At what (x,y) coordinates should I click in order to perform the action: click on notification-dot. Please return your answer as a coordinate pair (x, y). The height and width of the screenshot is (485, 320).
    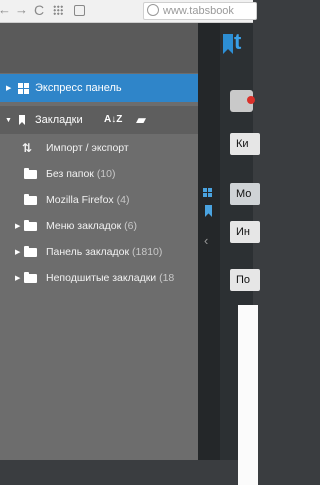
    Looking at the image, I should click on (251, 100).